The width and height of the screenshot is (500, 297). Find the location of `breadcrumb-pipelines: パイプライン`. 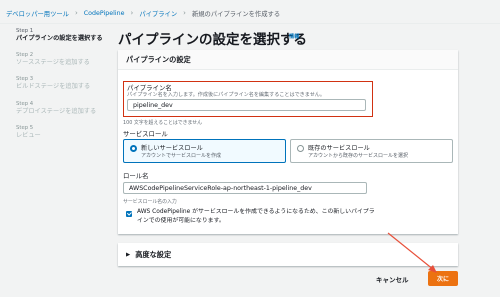

breadcrumb-pipelines: パイプライン is located at coordinates (158, 13).